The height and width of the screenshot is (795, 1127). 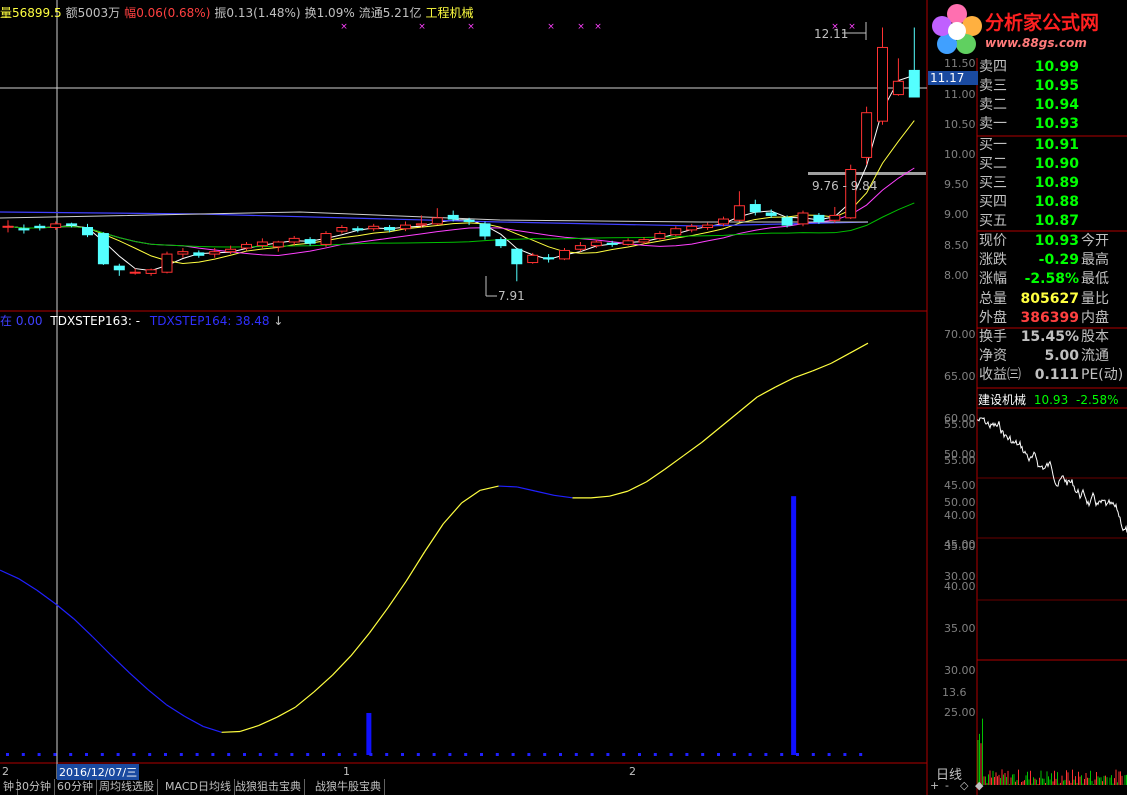 I want to click on mini-tick: 45.00, so click(x=960, y=485).